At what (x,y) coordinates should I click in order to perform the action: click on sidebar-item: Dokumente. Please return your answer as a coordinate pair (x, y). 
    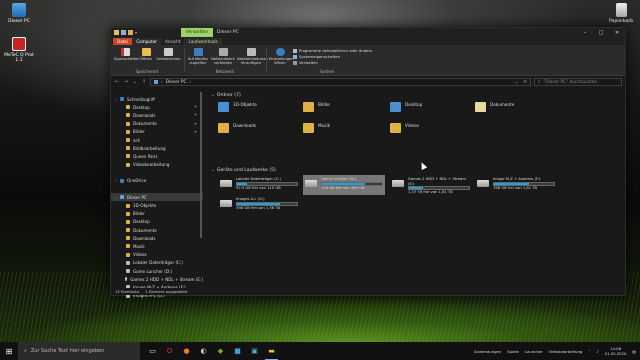
    Looking at the image, I should click on (157, 230).